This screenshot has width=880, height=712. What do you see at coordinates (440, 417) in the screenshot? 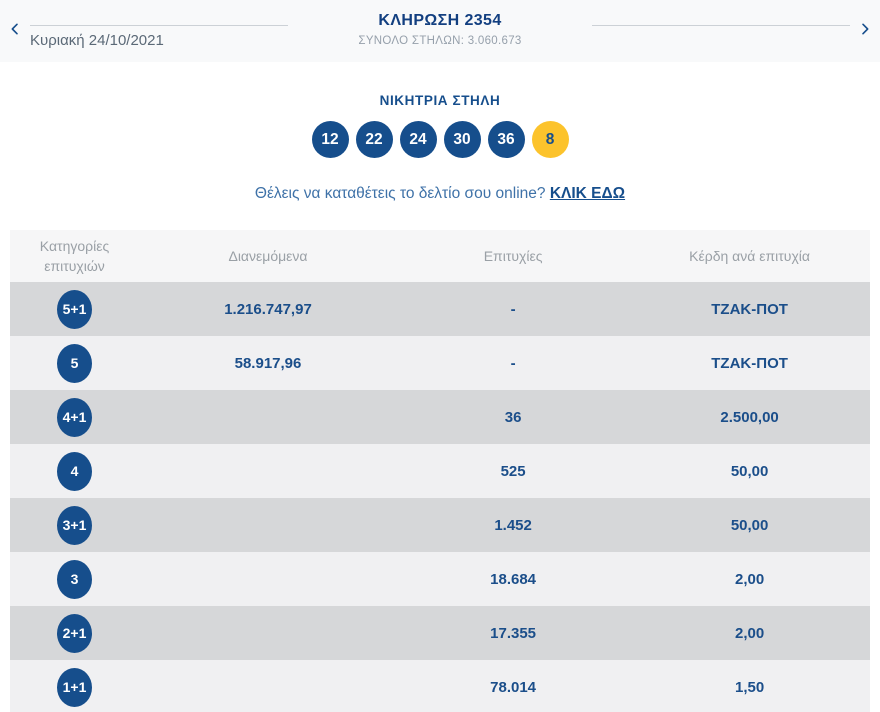
I see `table-row: 4+1 36 2.500,00` at bounding box center [440, 417].